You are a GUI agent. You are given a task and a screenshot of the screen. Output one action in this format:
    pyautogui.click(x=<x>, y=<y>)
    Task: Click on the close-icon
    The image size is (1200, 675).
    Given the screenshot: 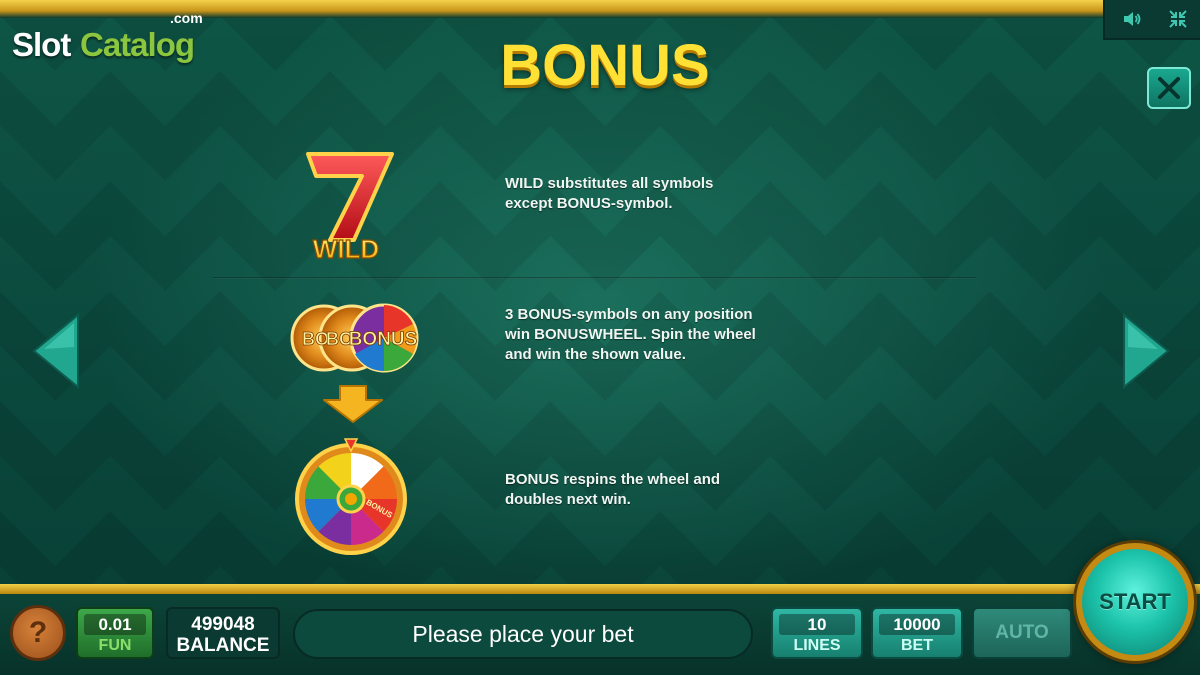 What is the action you would take?
    pyautogui.click(x=1169, y=88)
    